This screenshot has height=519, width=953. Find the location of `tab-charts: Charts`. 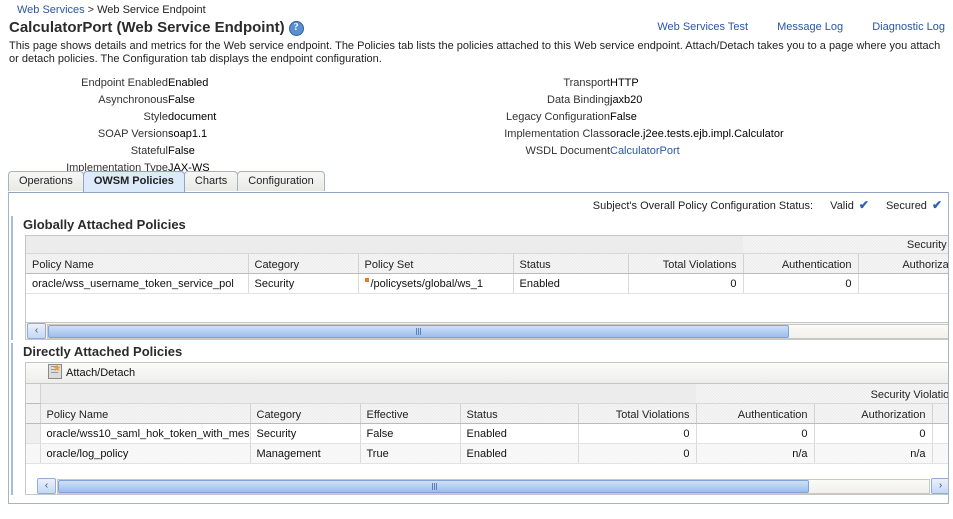

tab-charts: Charts is located at coordinates (211, 181).